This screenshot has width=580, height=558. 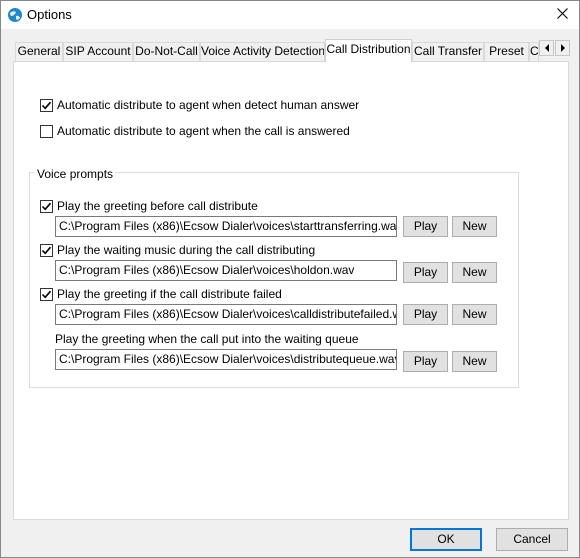 I want to click on window-title: Options, so click(x=49, y=14).